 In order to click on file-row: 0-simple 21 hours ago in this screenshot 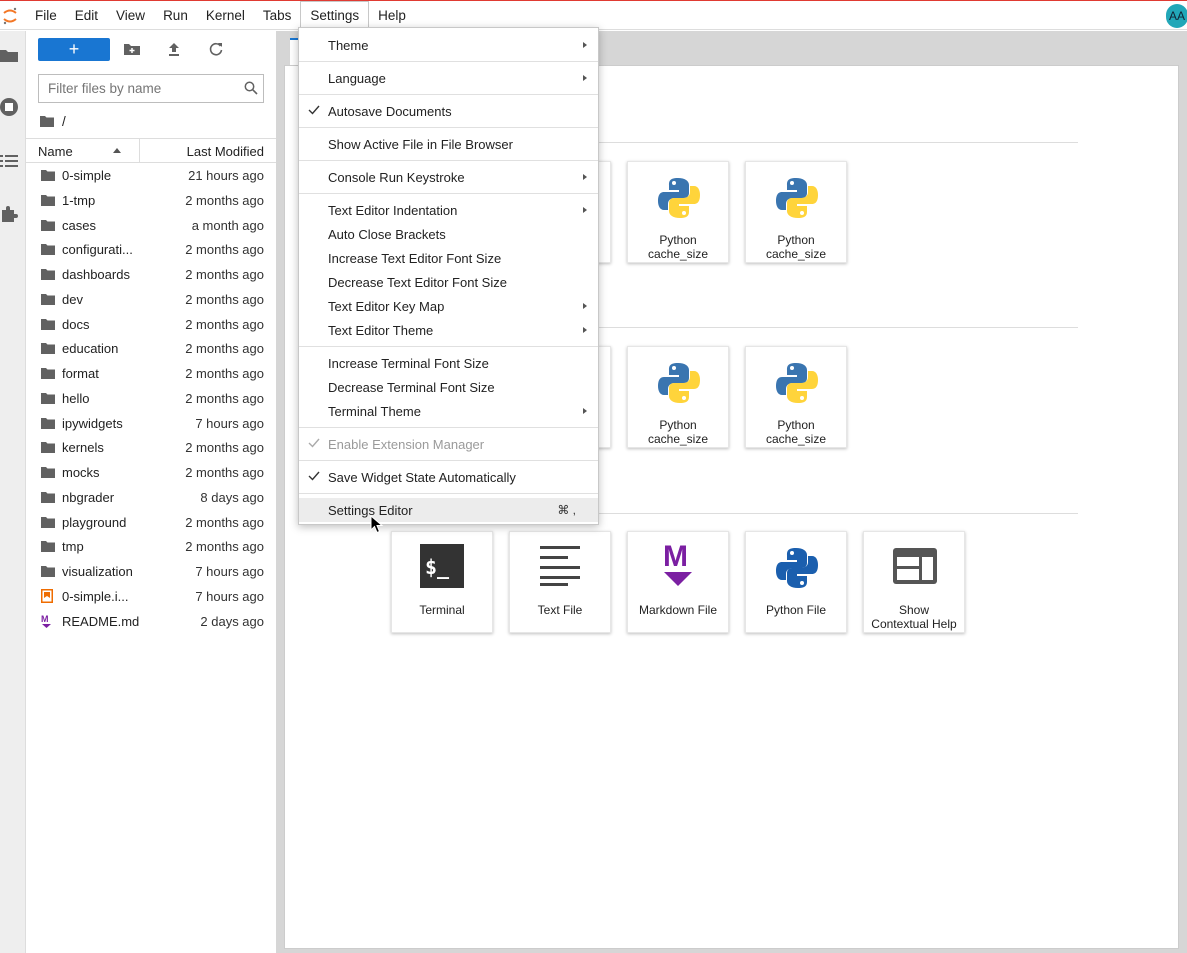, I will do `click(151, 175)`.